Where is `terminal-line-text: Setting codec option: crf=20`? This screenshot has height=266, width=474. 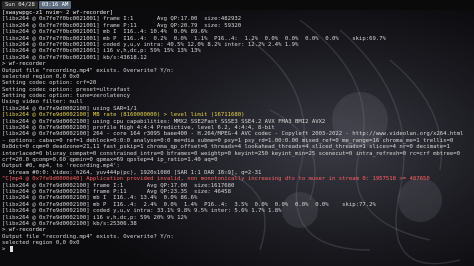
terminal-line-text: Setting codec option: crf=20 is located at coordinates (49, 83).